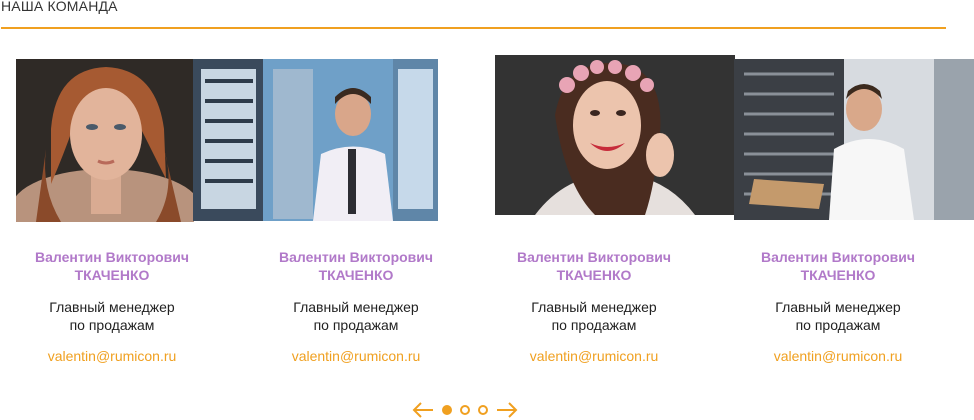 The height and width of the screenshot is (420, 974). Describe the element at coordinates (59, 7) in the screenshot. I see `section-title: НАША КОМАНДА` at that location.